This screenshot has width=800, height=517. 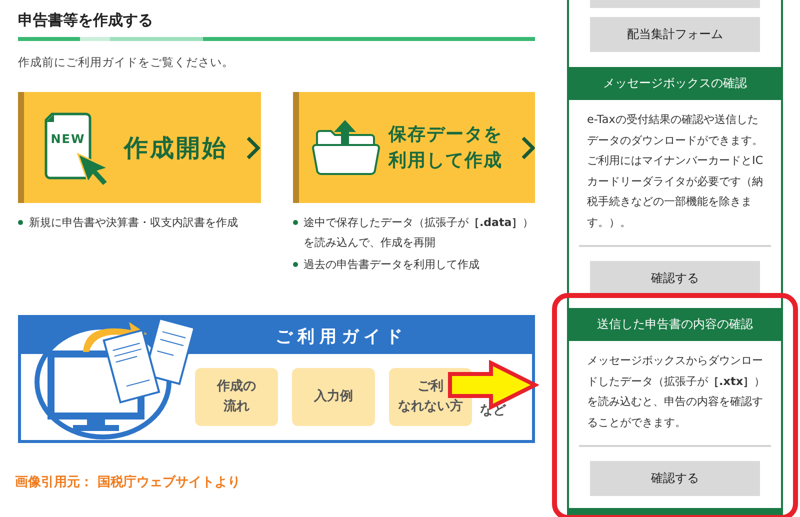 What do you see at coordinates (128, 482) in the screenshot?
I see `source-credit: 画像引用元： 国税庁ウェブサイトより` at bounding box center [128, 482].